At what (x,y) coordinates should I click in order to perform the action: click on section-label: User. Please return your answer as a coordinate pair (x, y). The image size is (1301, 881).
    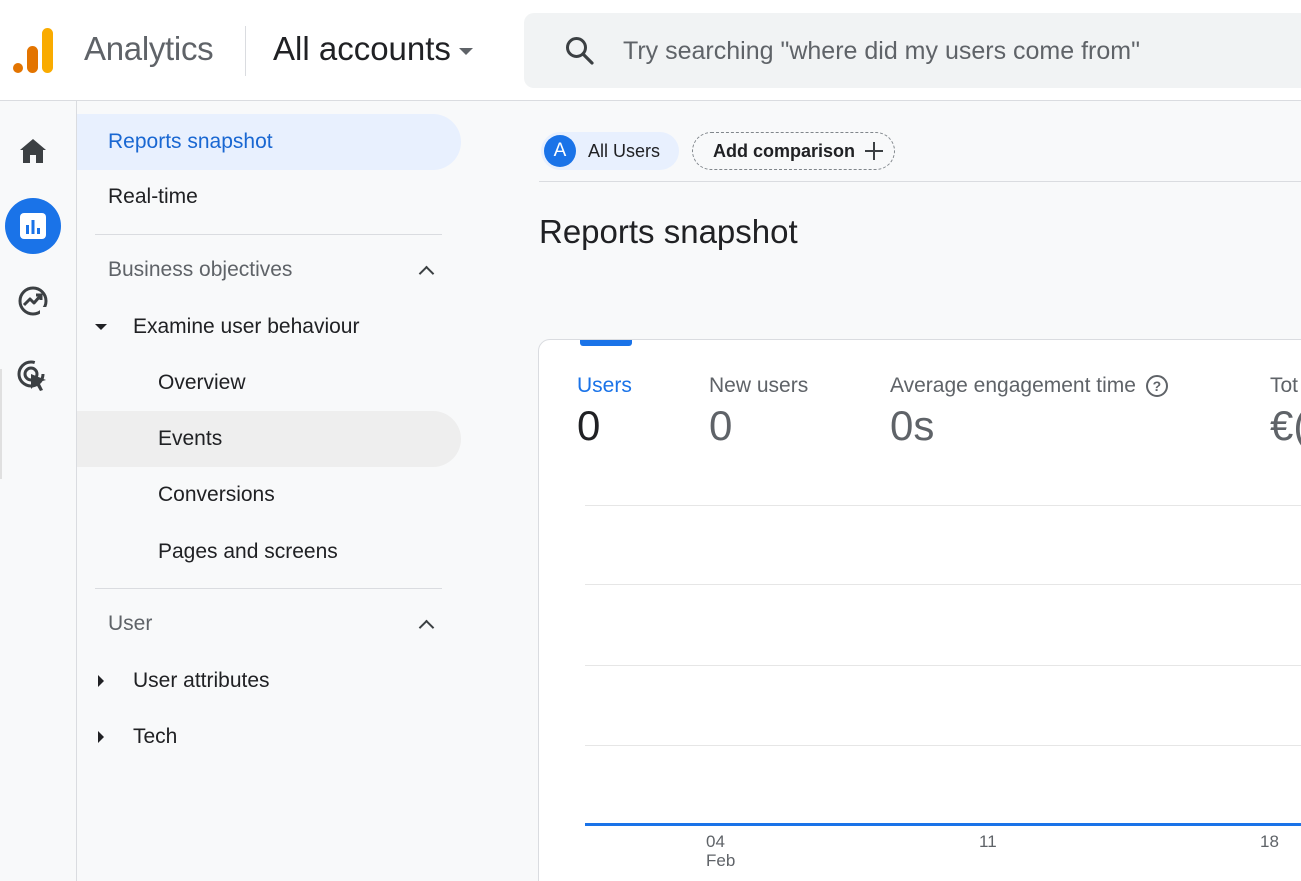
    Looking at the image, I should click on (130, 623).